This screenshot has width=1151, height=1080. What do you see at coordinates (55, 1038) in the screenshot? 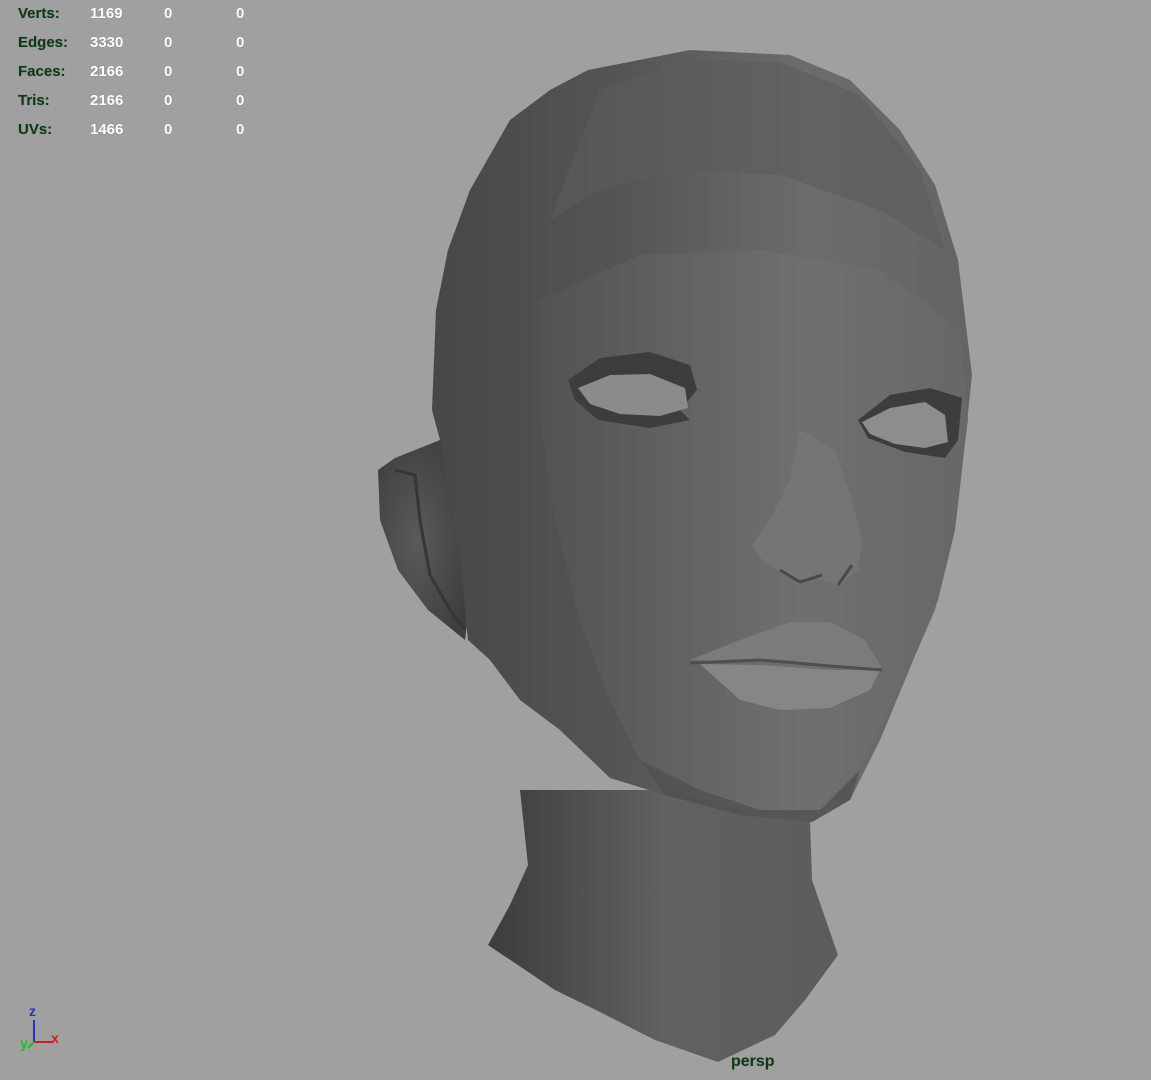
I see `axis-x-label: x` at bounding box center [55, 1038].